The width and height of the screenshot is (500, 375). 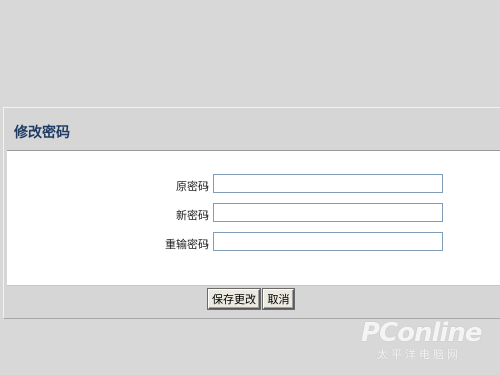 What do you see at coordinates (421, 333) in the screenshot?
I see `watermark-brand: PConline` at bounding box center [421, 333].